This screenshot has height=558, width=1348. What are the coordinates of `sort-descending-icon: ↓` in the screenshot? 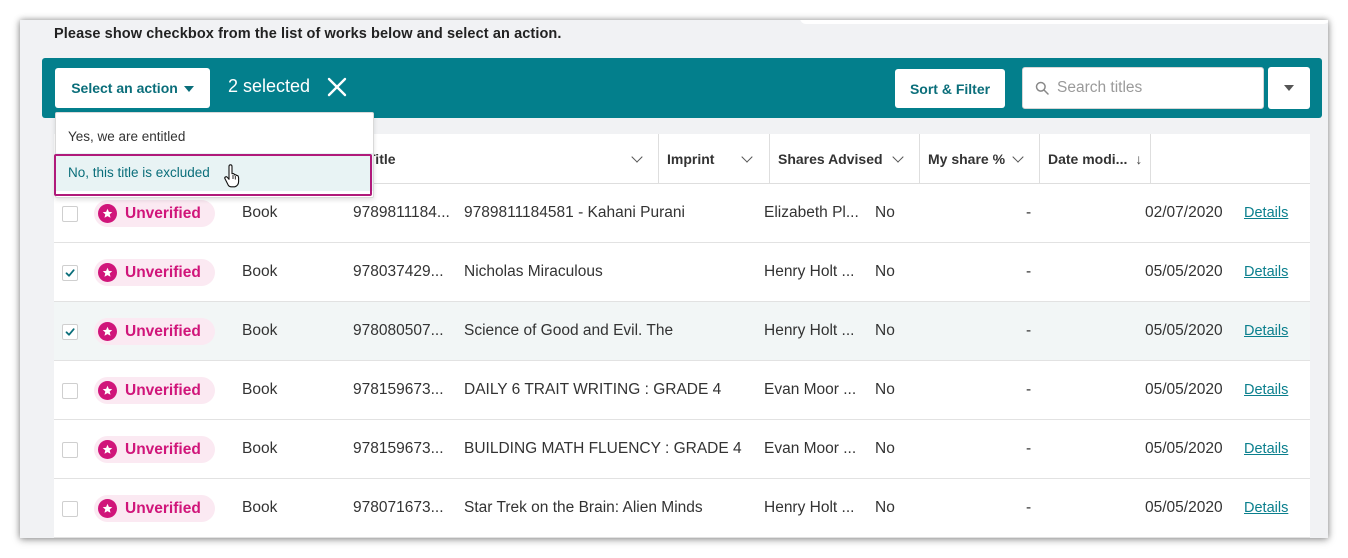 It's located at (1139, 159).